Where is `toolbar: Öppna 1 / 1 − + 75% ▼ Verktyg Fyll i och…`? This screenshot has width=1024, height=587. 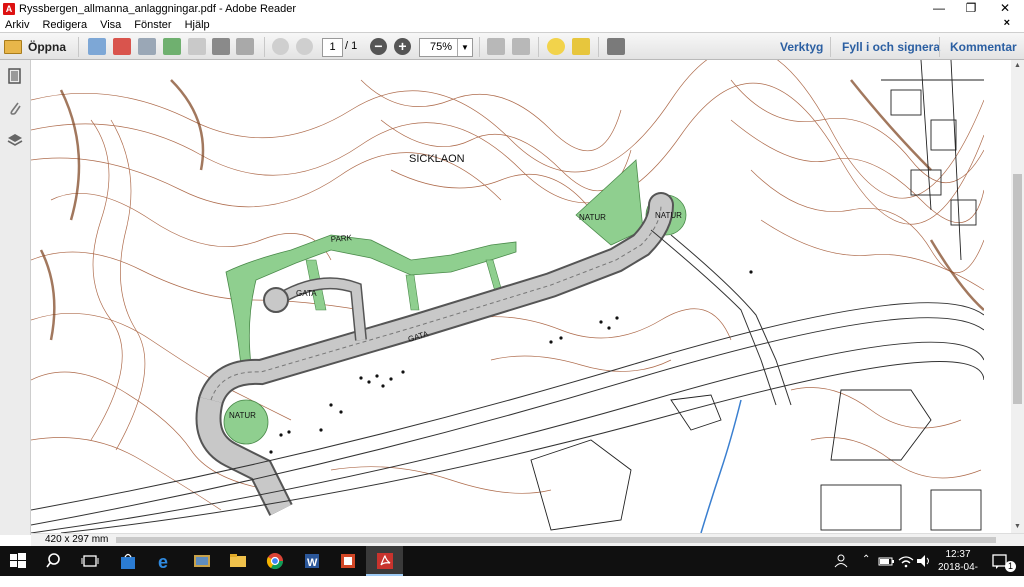 toolbar: Öppna 1 / 1 − + 75% ▼ Verktyg Fyll i och… is located at coordinates (512, 46).